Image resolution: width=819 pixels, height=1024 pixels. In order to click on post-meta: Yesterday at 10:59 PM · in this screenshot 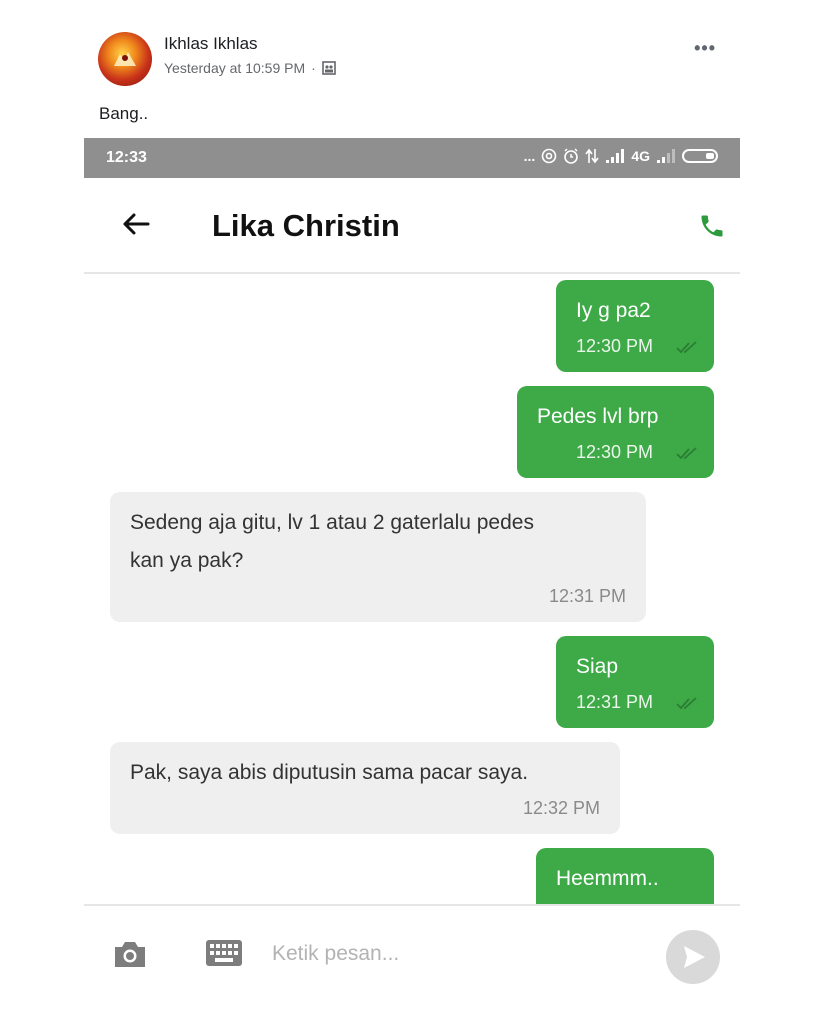, I will do `click(250, 68)`.